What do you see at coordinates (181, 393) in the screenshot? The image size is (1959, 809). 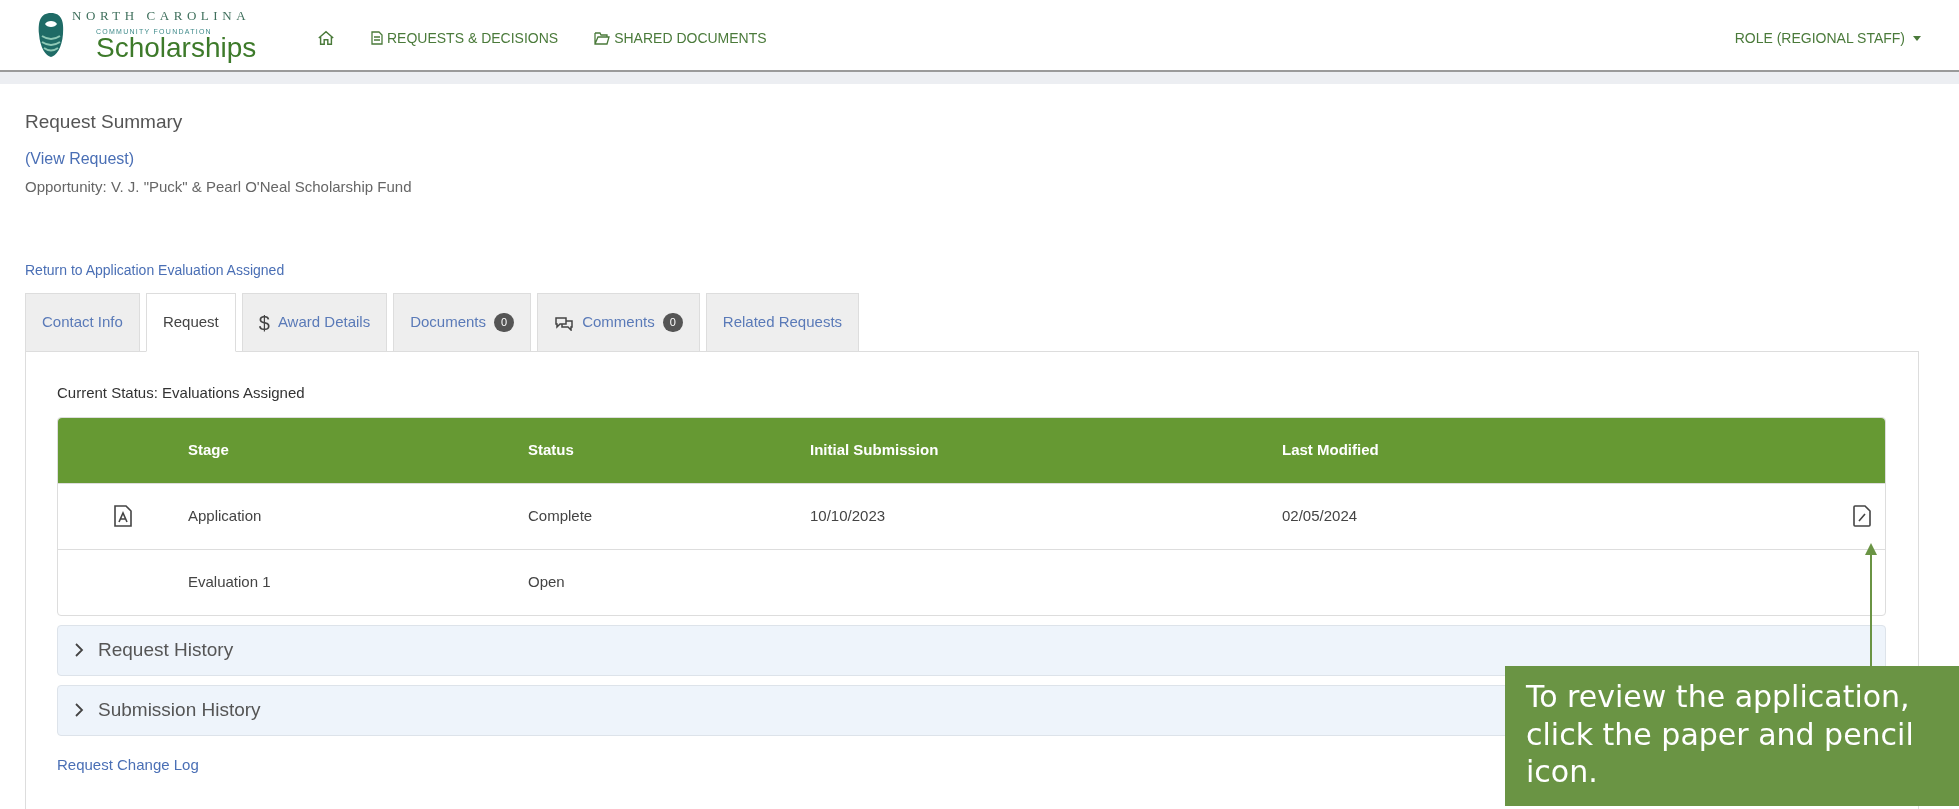 I see `current-status: Current Status: Evaluations Assigned` at bounding box center [181, 393].